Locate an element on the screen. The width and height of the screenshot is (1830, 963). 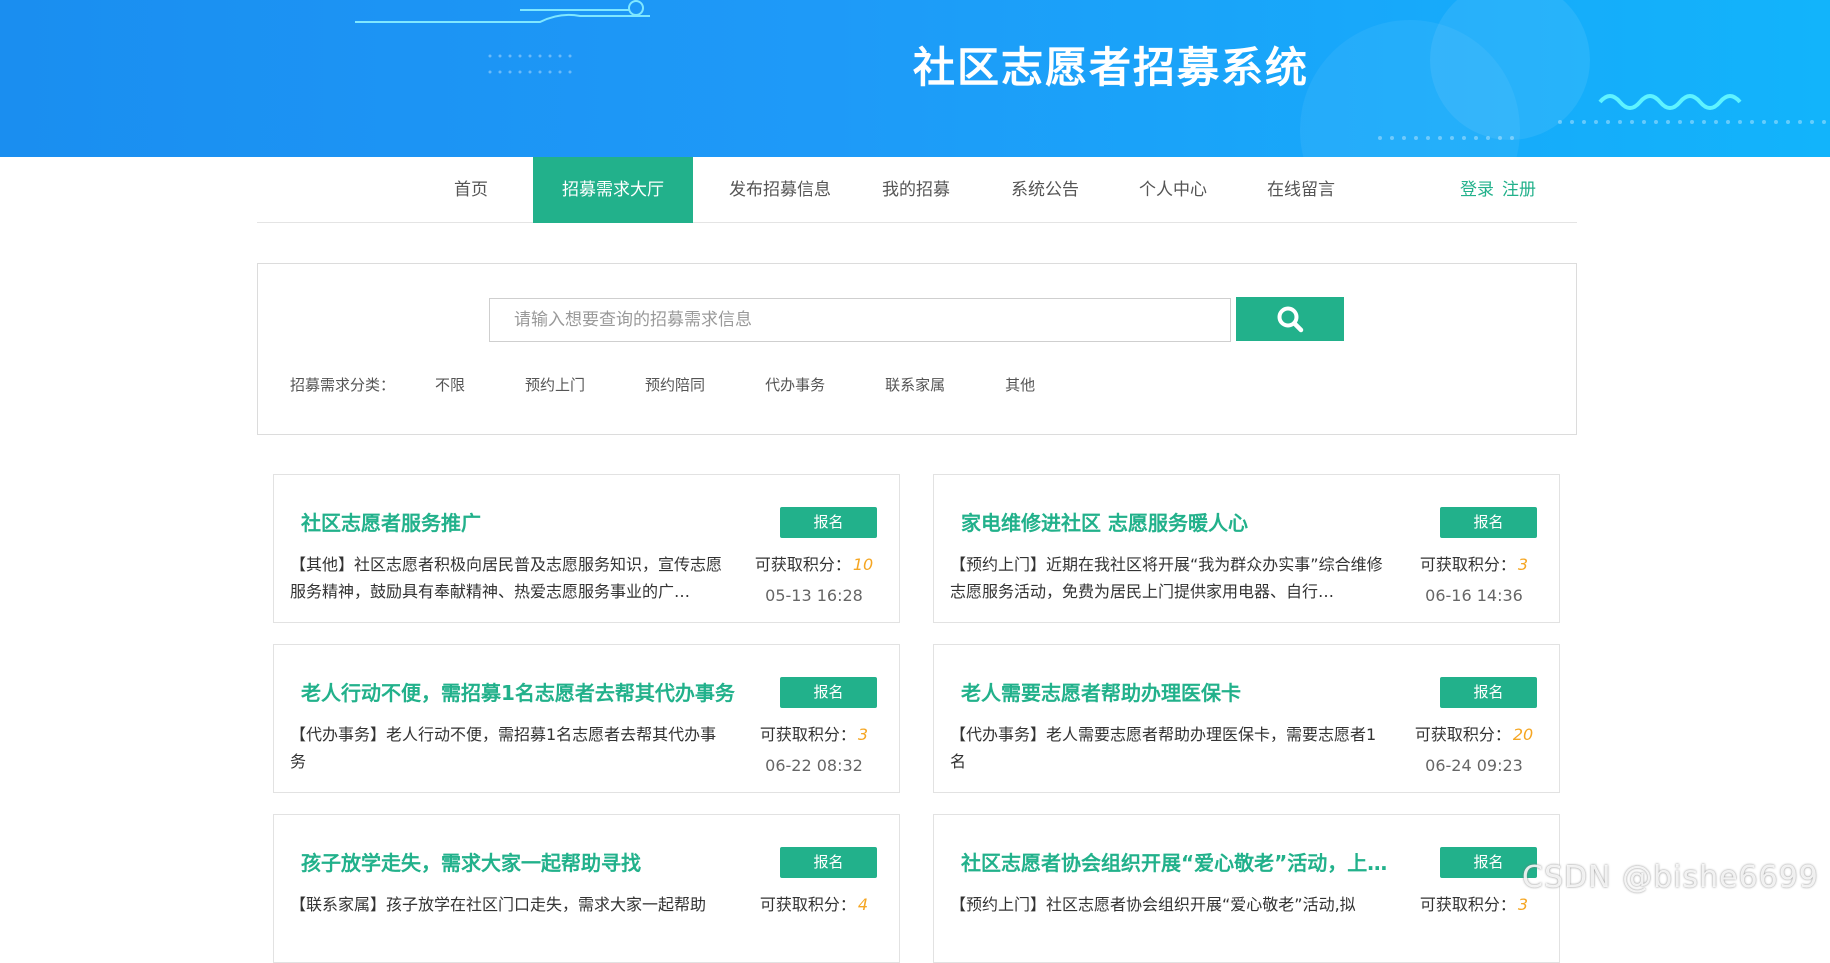
auth-links: 登录 注册 is located at coordinates (1494, 190).